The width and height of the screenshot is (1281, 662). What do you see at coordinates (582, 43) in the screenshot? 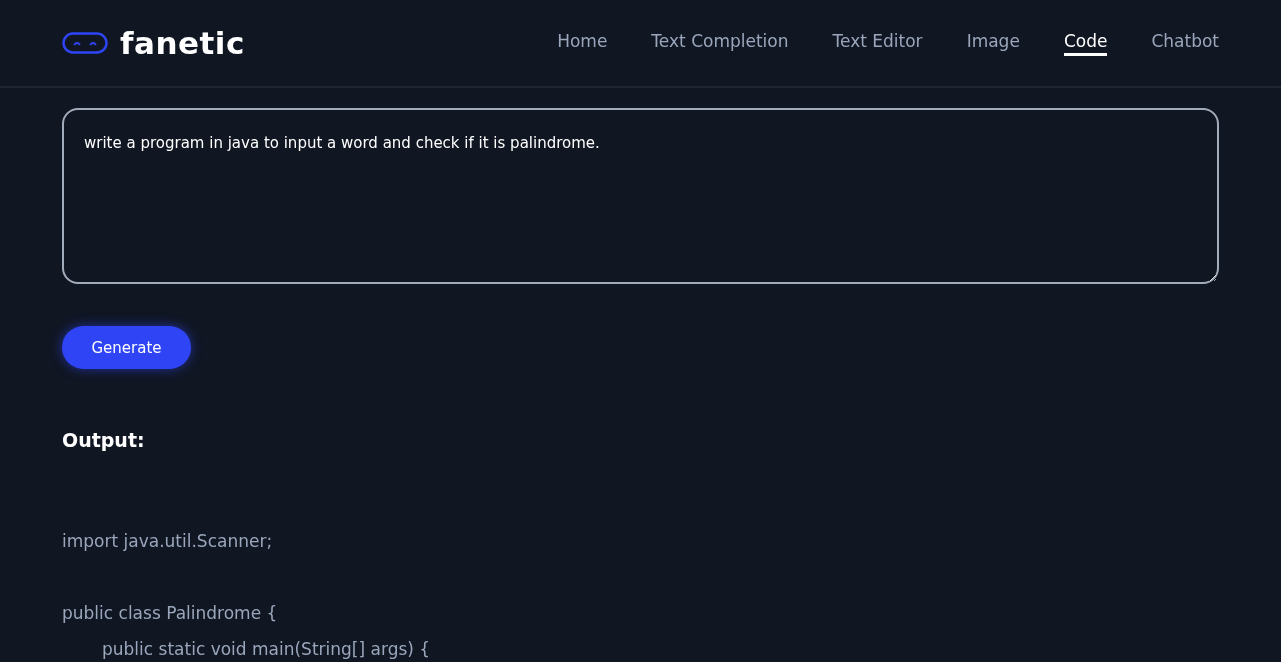
I see `nav-link: Home` at bounding box center [582, 43].